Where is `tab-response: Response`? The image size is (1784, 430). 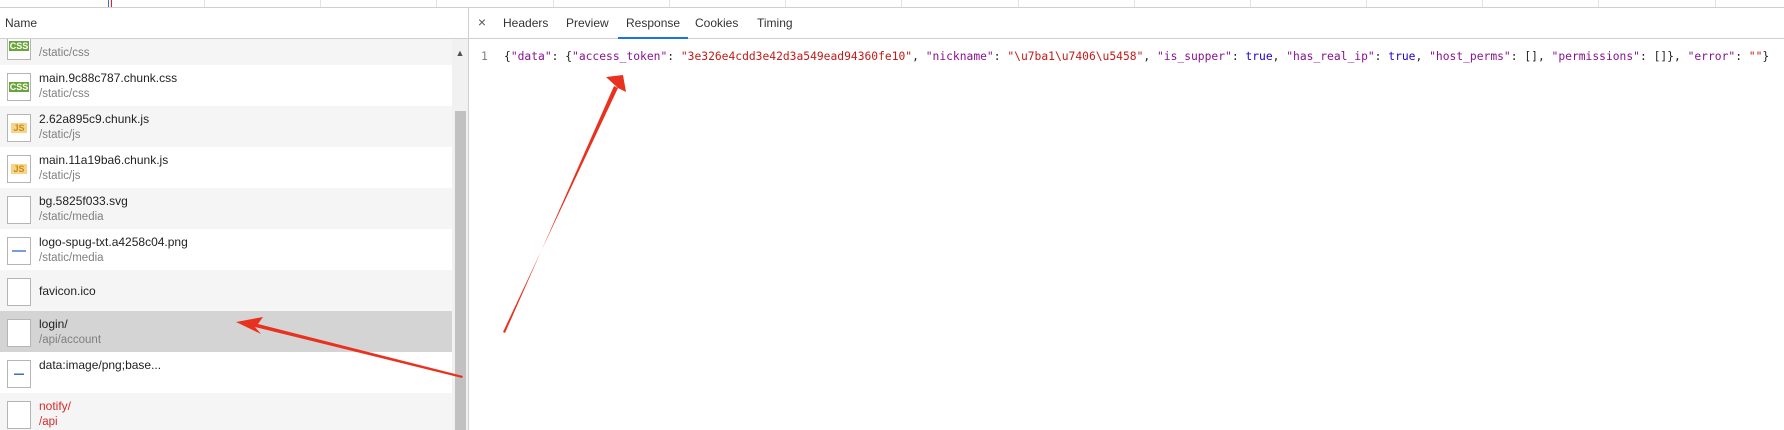
tab-response: Response is located at coordinates (653, 23).